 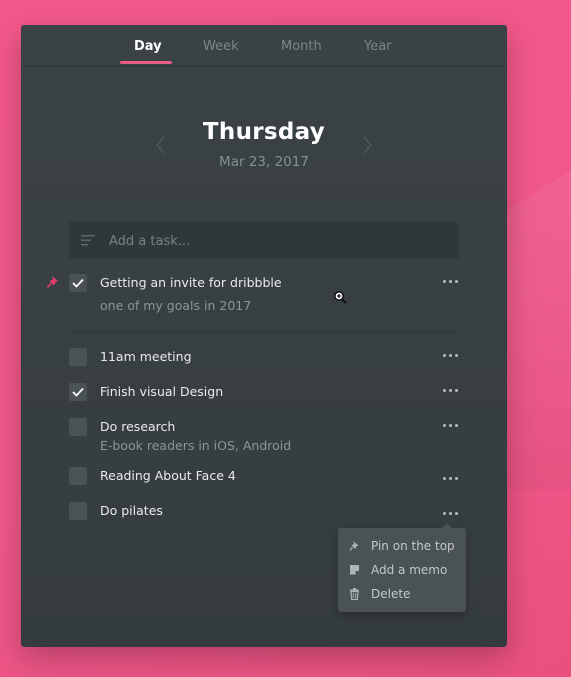 I want to click on menu-item-label: Delete, so click(x=391, y=594).